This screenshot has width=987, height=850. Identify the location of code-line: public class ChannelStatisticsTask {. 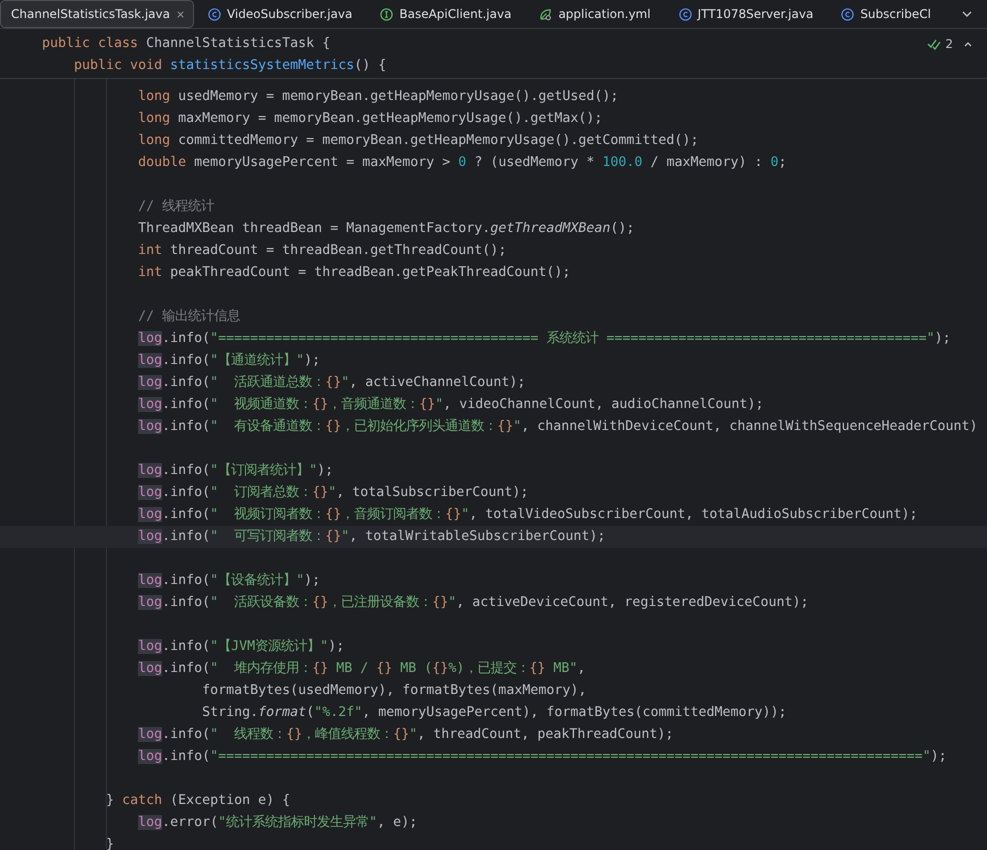
(186, 44).